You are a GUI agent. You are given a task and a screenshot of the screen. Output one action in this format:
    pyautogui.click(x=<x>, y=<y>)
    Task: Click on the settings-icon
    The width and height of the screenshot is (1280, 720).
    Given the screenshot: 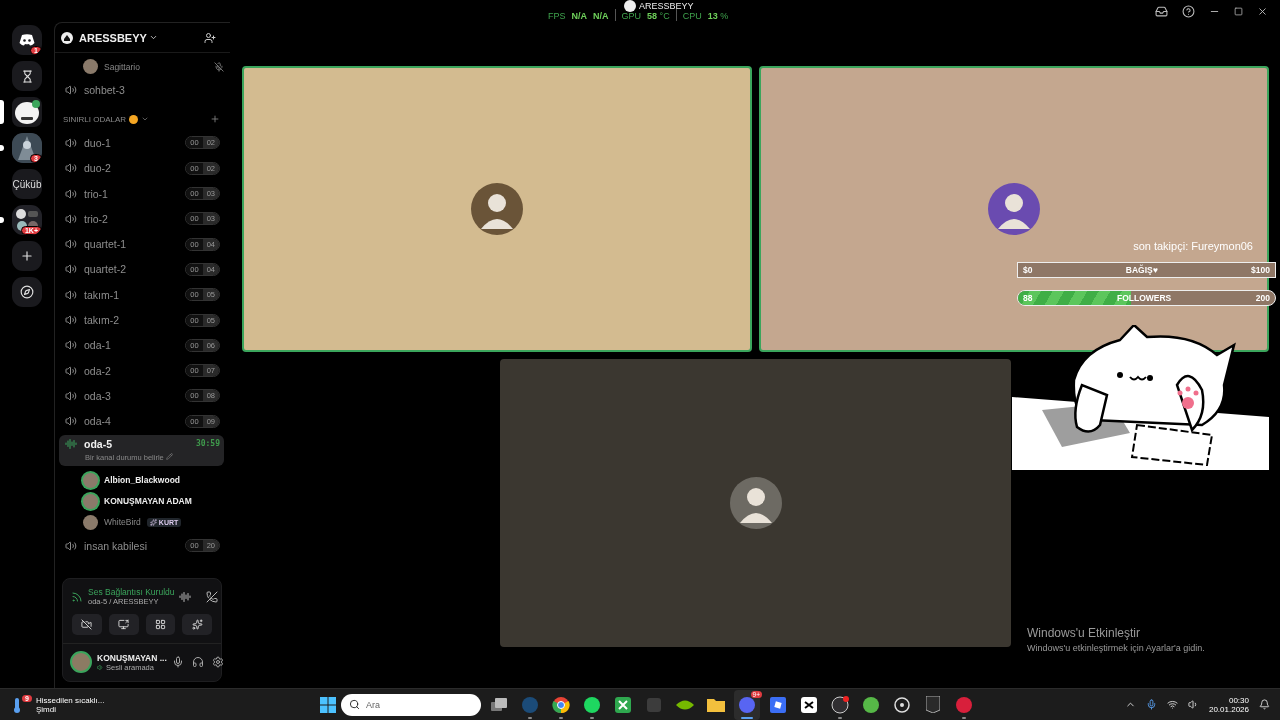 What is the action you would take?
    pyautogui.click(x=217, y=662)
    